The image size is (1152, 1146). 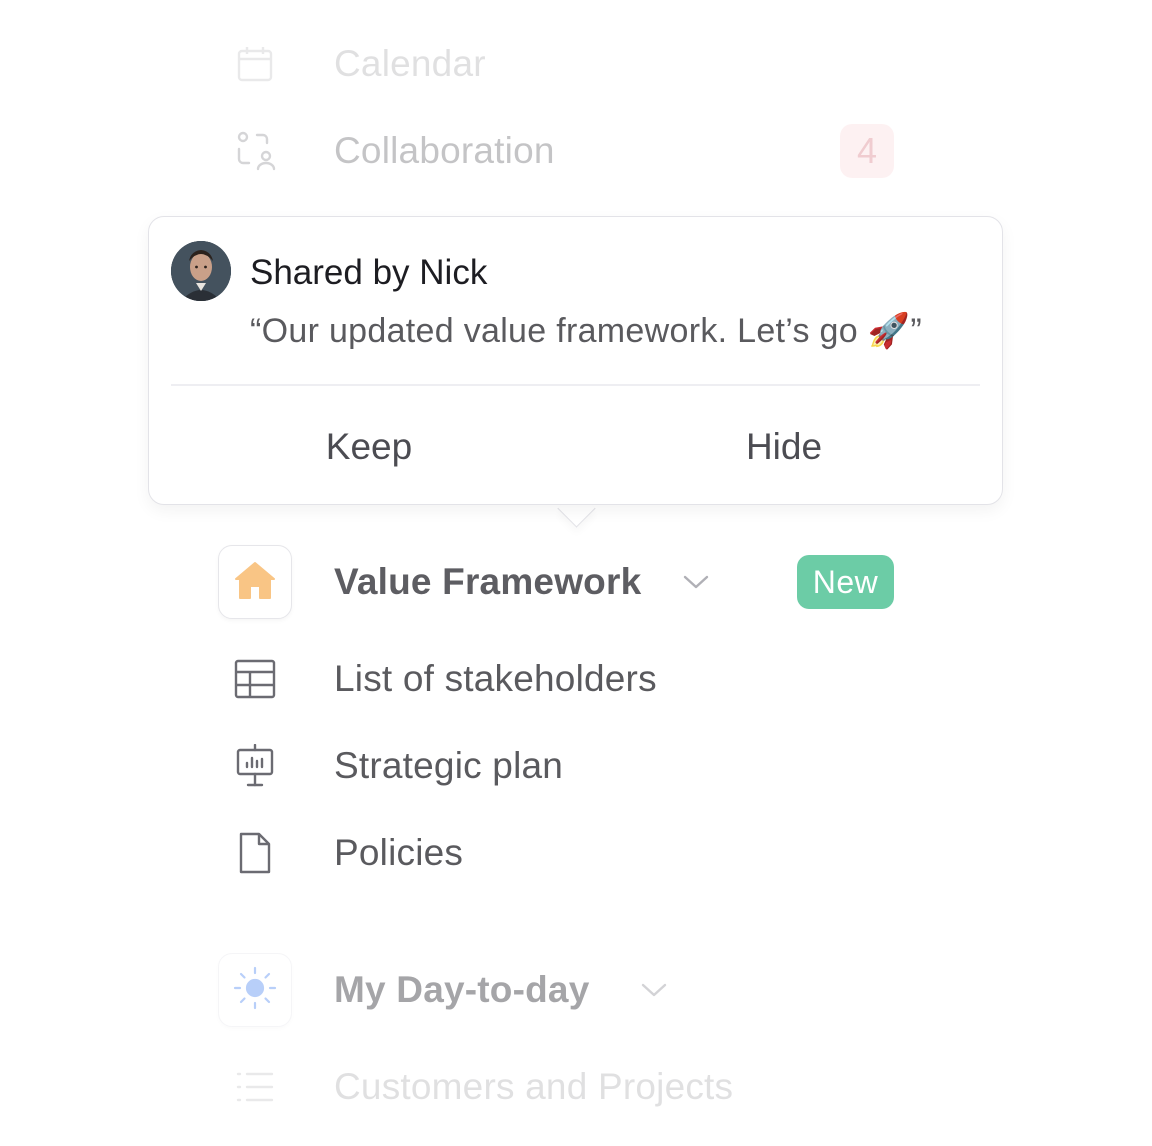 I want to click on item-label: Customers and Projects, so click(x=534, y=1086).